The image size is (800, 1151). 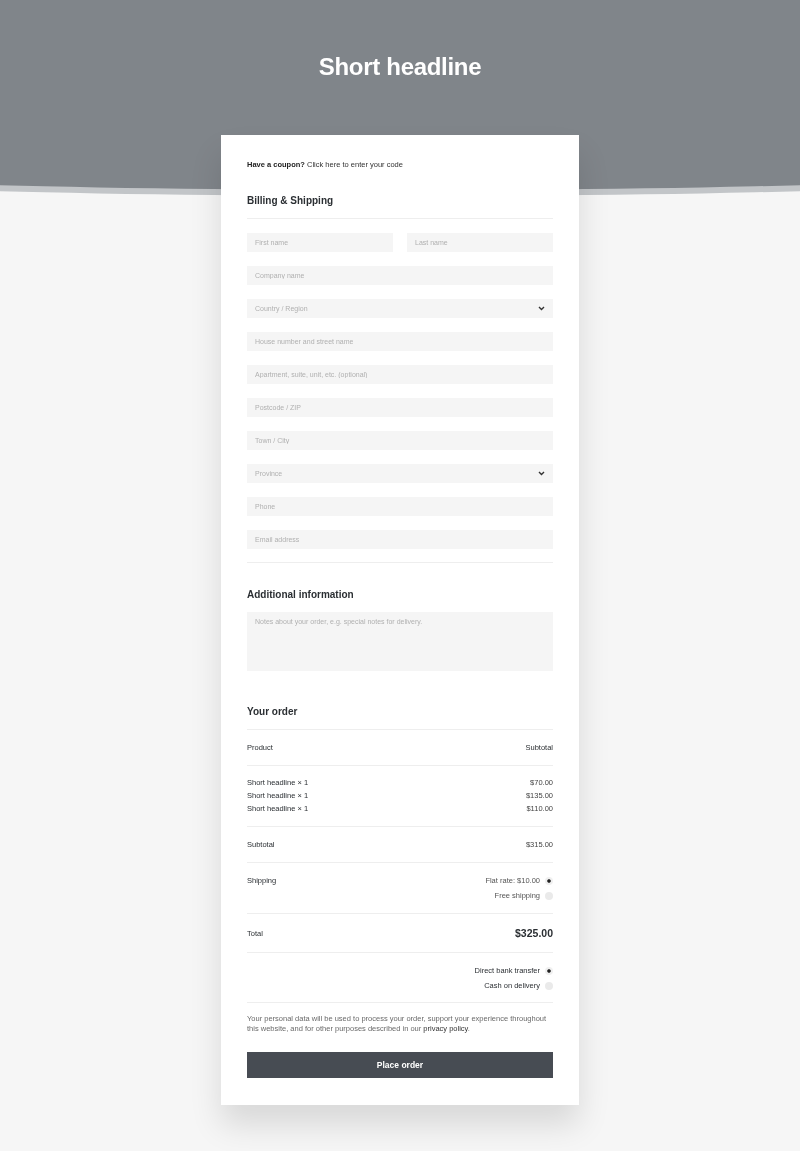 I want to click on section-heading: Your order, so click(x=273, y=711).